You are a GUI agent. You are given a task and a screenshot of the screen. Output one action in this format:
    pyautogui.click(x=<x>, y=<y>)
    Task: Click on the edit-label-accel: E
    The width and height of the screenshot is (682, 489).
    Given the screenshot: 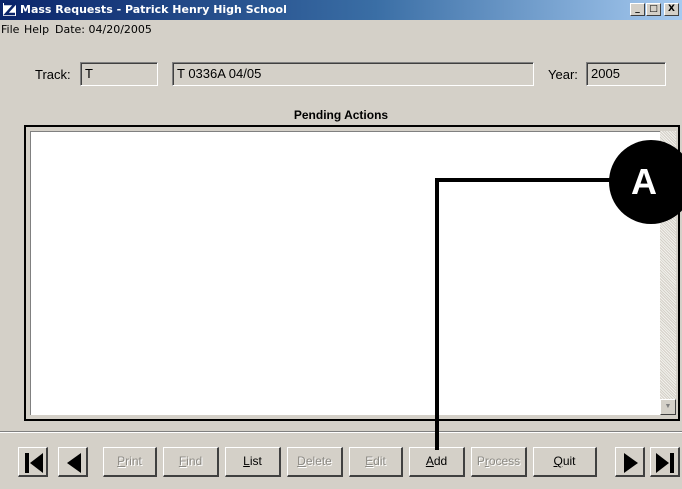 What is the action you would take?
    pyautogui.click(x=369, y=461)
    